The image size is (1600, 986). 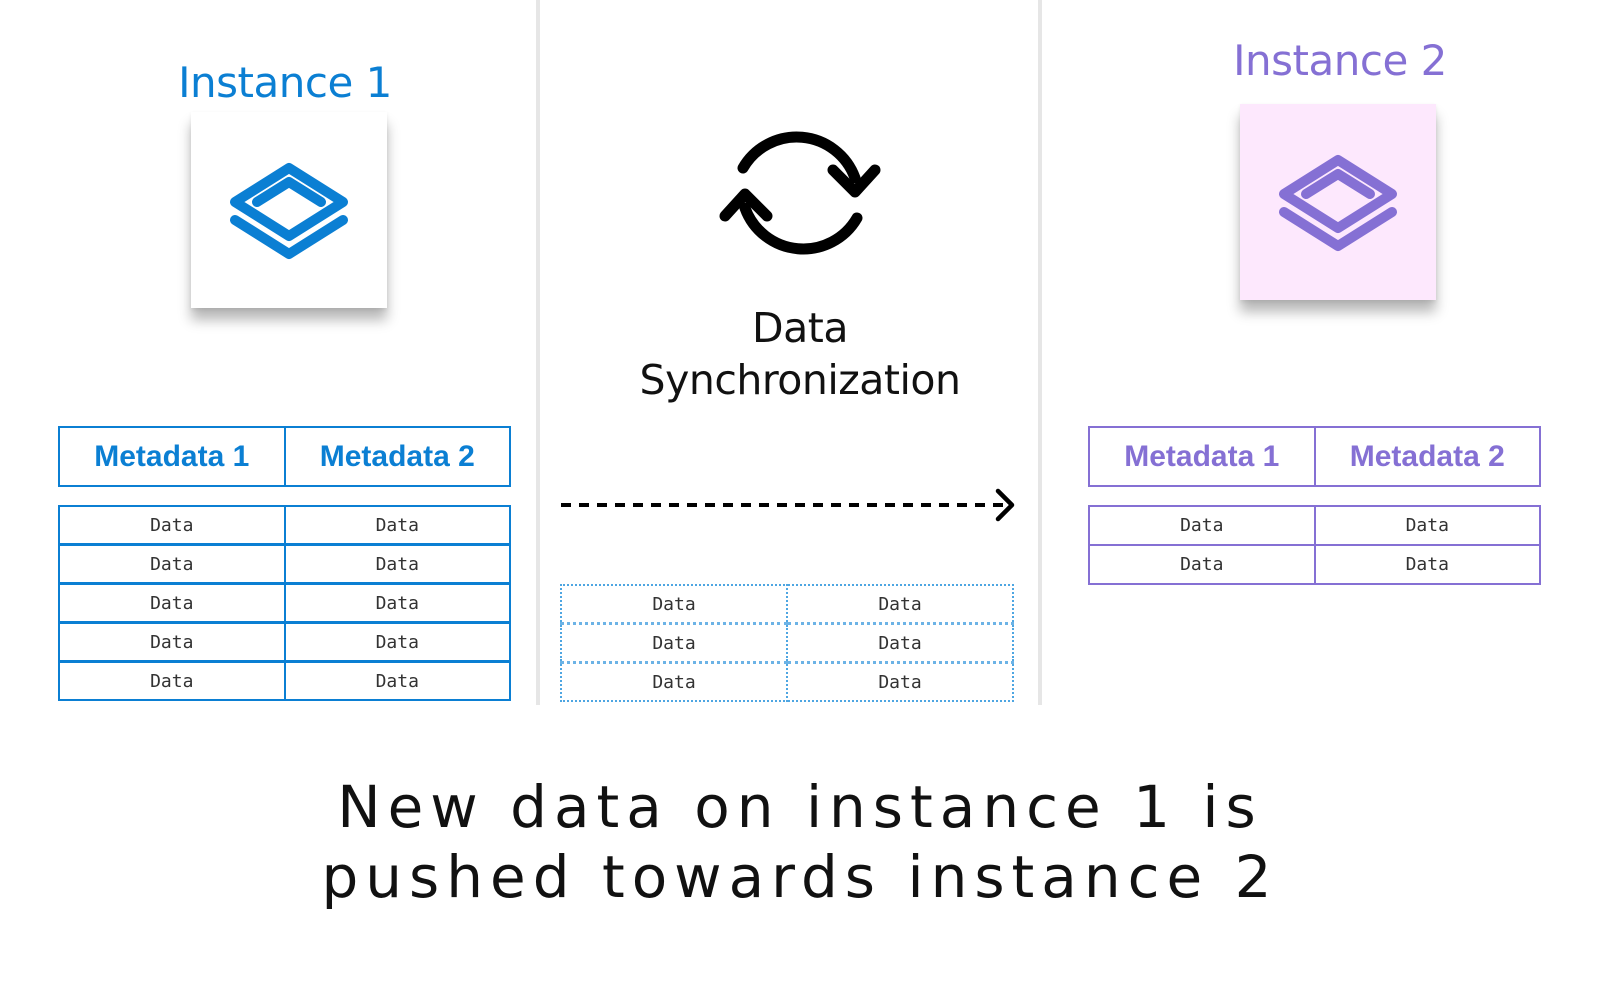 I want to click on left-column-divider, so click(x=538, y=352).